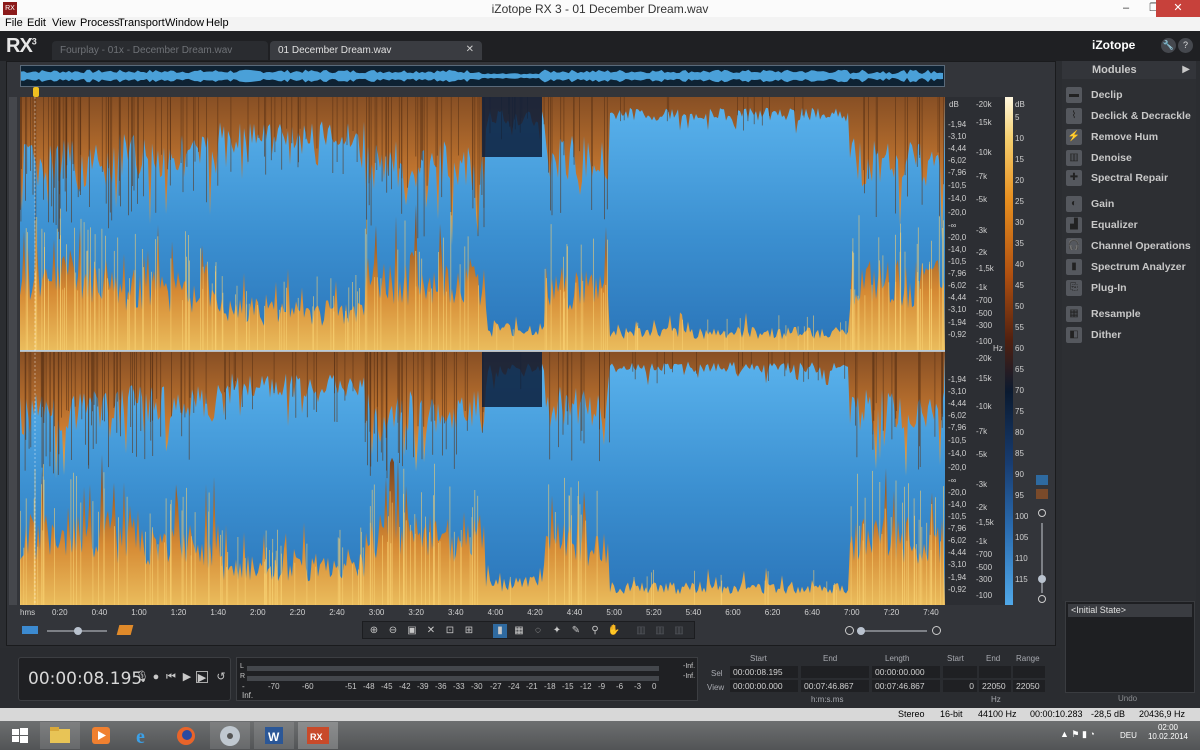  Describe the element at coordinates (186, 735) in the screenshot. I see `firefox-icon` at that location.